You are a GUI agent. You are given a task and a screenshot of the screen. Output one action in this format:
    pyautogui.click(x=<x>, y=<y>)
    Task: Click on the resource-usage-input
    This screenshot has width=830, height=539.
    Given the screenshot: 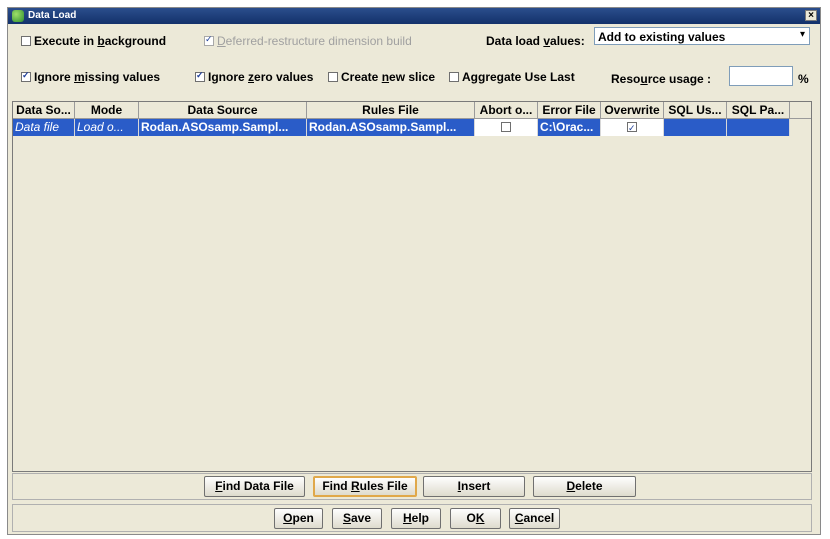 What is the action you would take?
    pyautogui.click(x=761, y=76)
    